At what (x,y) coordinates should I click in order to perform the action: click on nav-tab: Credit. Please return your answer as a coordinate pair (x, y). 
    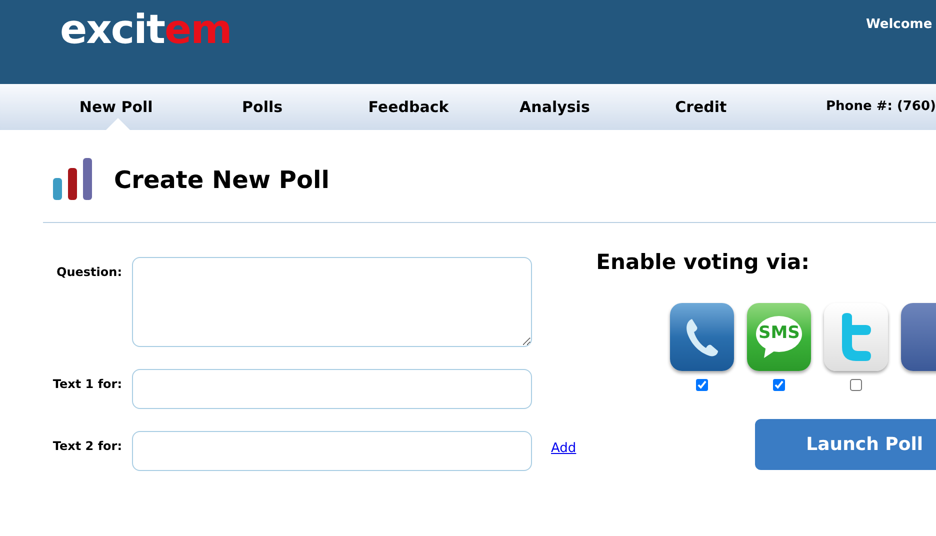
    Looking at the image, I should click on (701, 107).